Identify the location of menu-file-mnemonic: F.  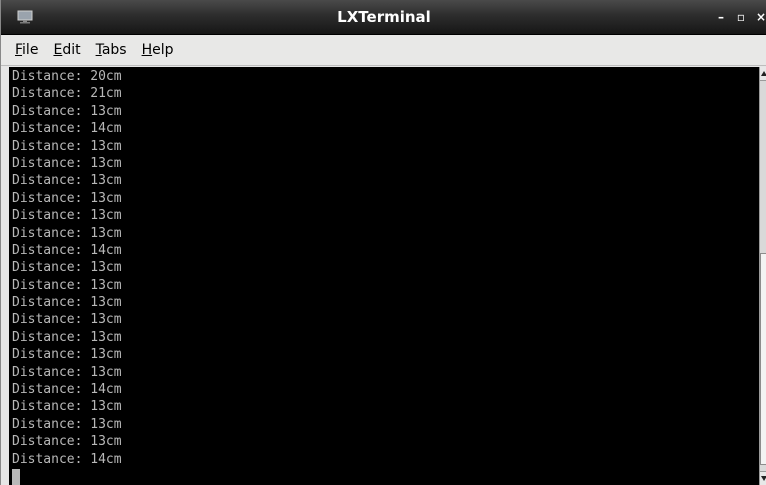
(19, 50).